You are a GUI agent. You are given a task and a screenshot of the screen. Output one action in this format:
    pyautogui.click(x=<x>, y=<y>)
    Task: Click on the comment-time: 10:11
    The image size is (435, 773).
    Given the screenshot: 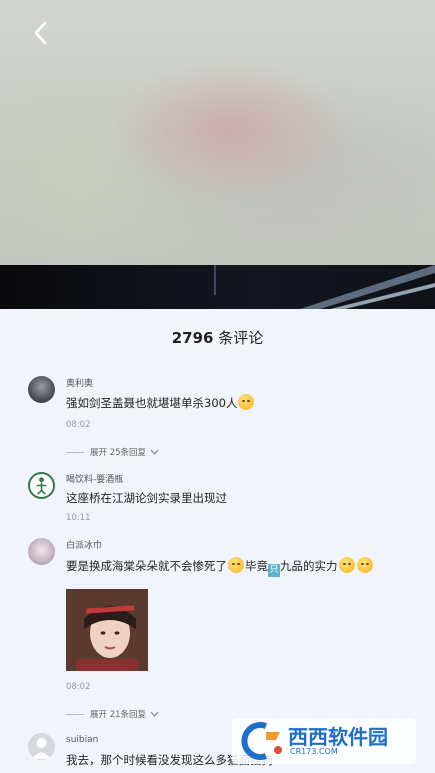 What is the action you would take?
    pyautogui.click(x=78, y=518)
    